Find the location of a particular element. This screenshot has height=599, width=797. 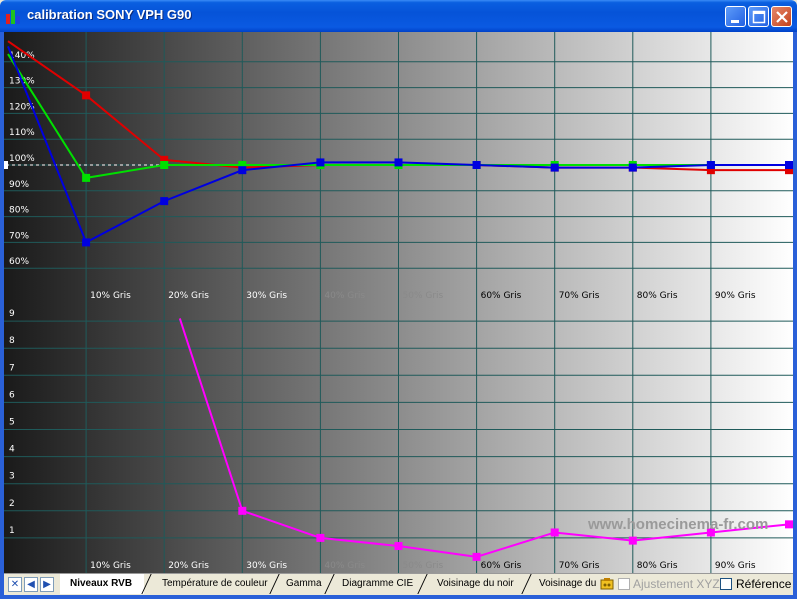

y-tick-label: 5 is located at coordinates (12, 423).